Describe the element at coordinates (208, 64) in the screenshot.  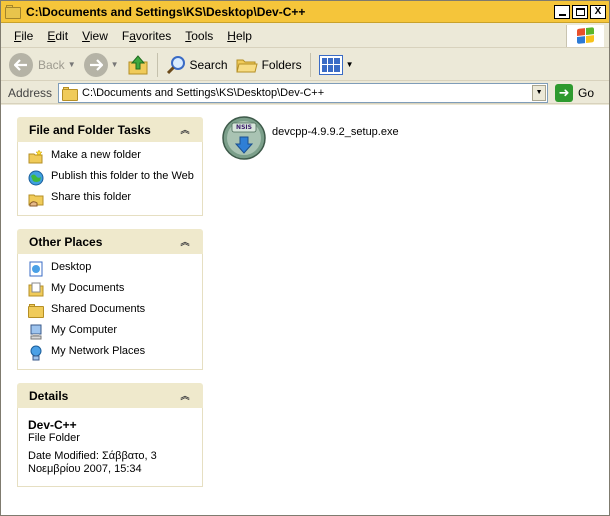
I see `search-label: Search` at that location.